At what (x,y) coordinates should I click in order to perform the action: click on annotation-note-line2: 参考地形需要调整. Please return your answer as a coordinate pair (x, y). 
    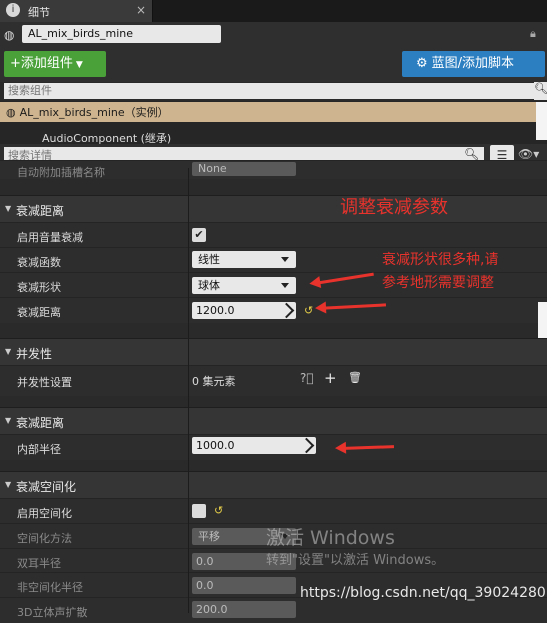
    Looking at the image, I should click on (438, 283).